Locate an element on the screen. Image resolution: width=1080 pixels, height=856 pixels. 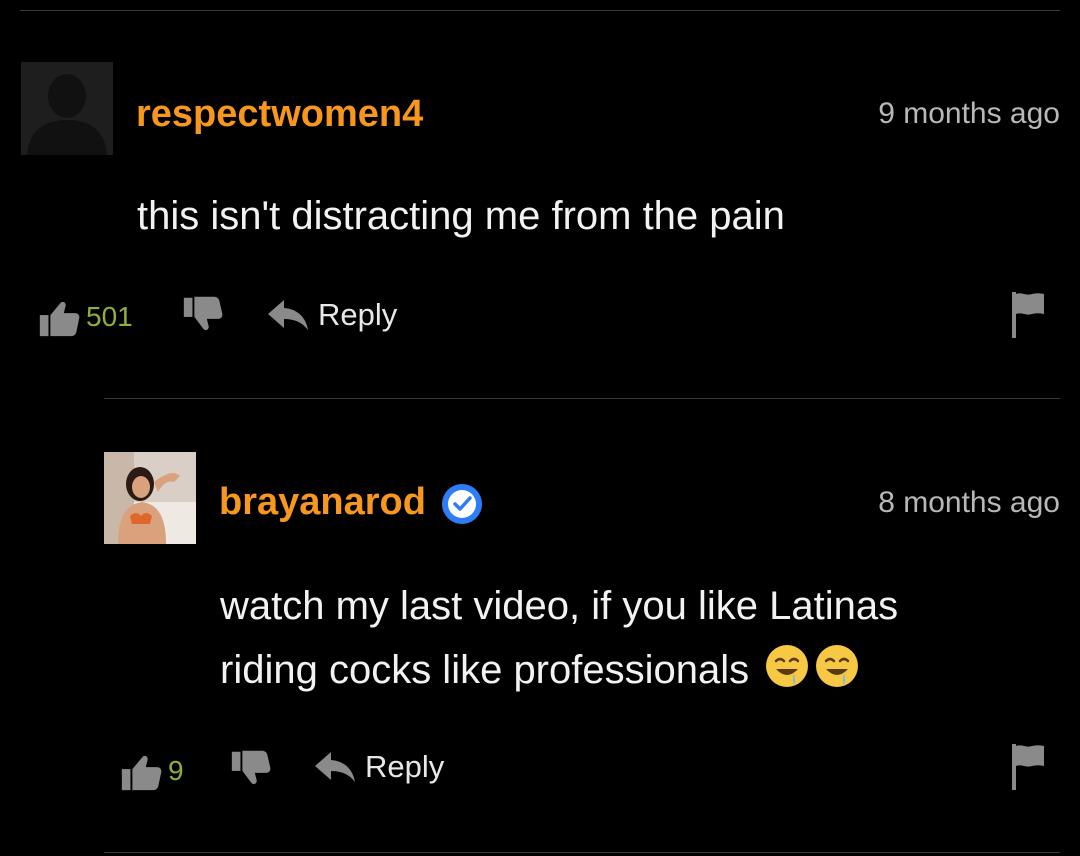
username: brayanarod is located at coordinates (351, 503).